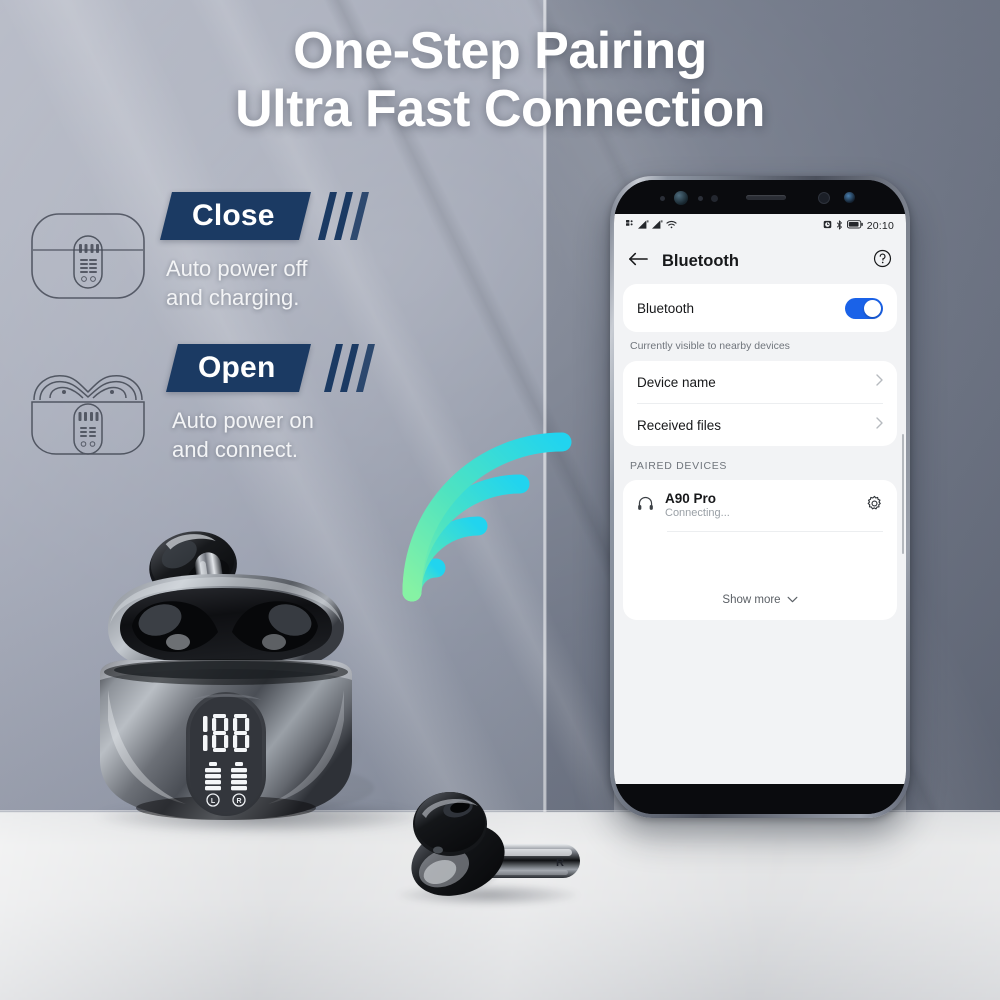 This screenshot has height=1000, width=1000. Describe the element at coordinates (237, 268) in the screenshot. I see `feature-close-desc-line-1: Auto power off` at that location.